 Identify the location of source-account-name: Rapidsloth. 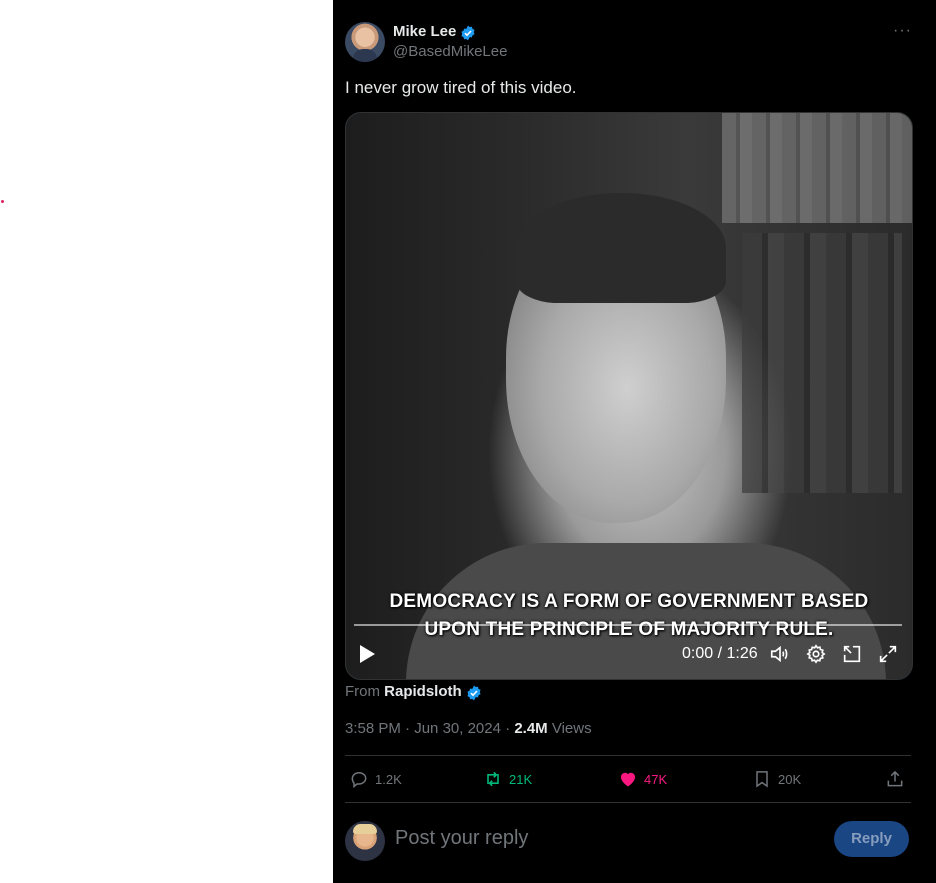
(423, 691).